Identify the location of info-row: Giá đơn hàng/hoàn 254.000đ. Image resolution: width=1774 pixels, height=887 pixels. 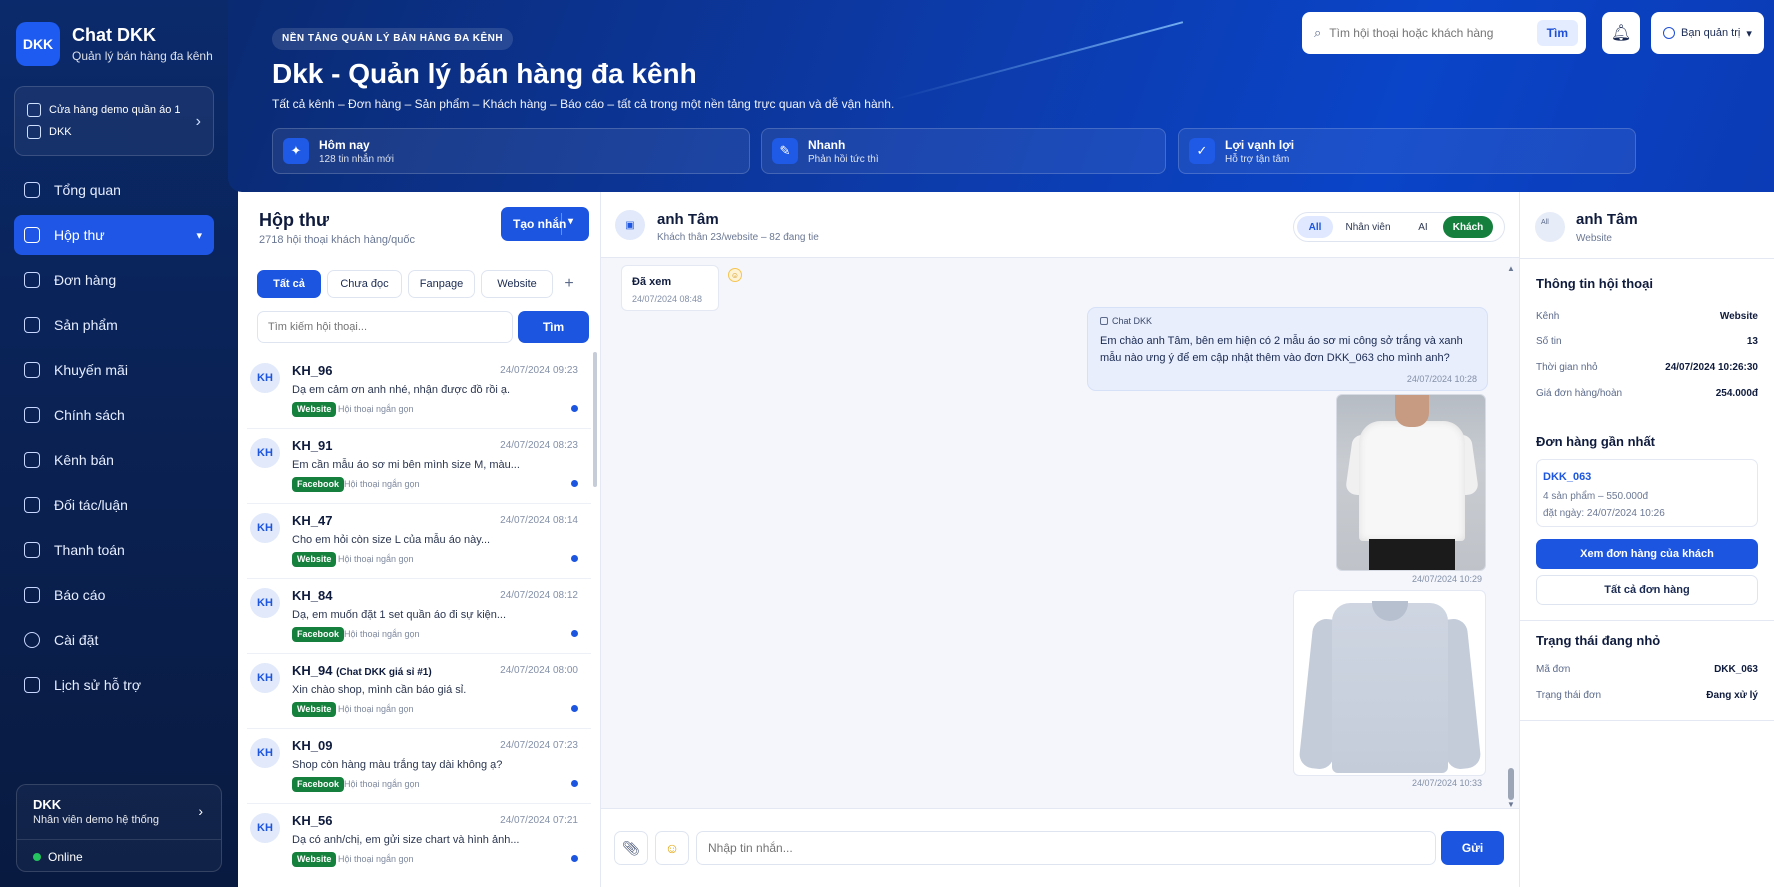
(1647, 393).